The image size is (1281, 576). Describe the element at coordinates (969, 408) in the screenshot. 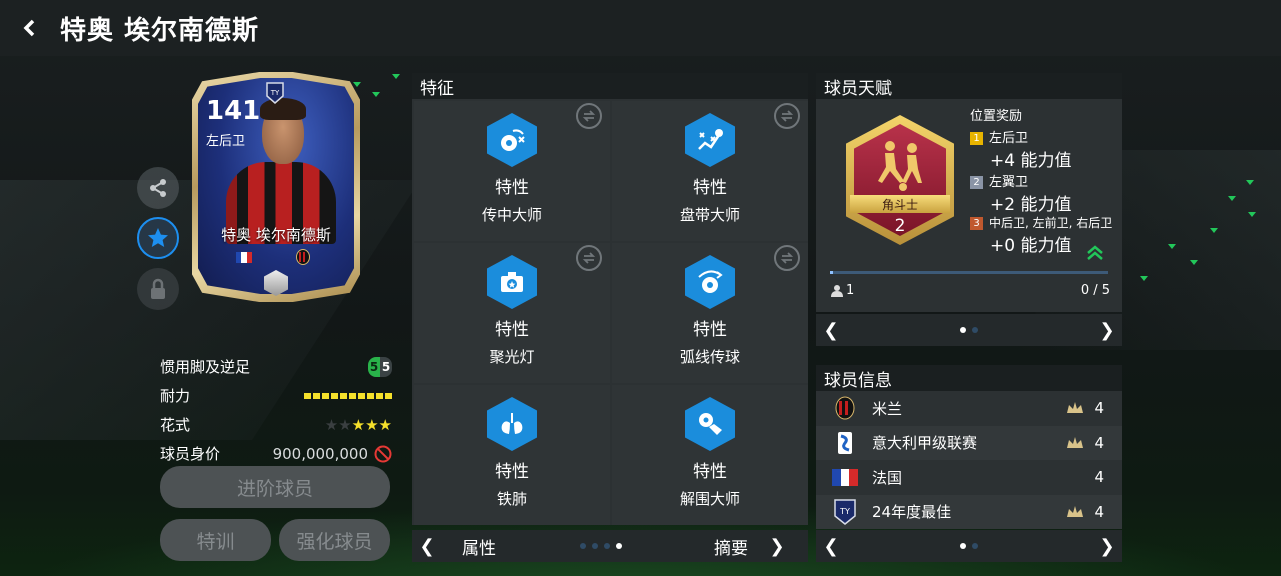

I see `info-row-club: 米兰 4` at that location.